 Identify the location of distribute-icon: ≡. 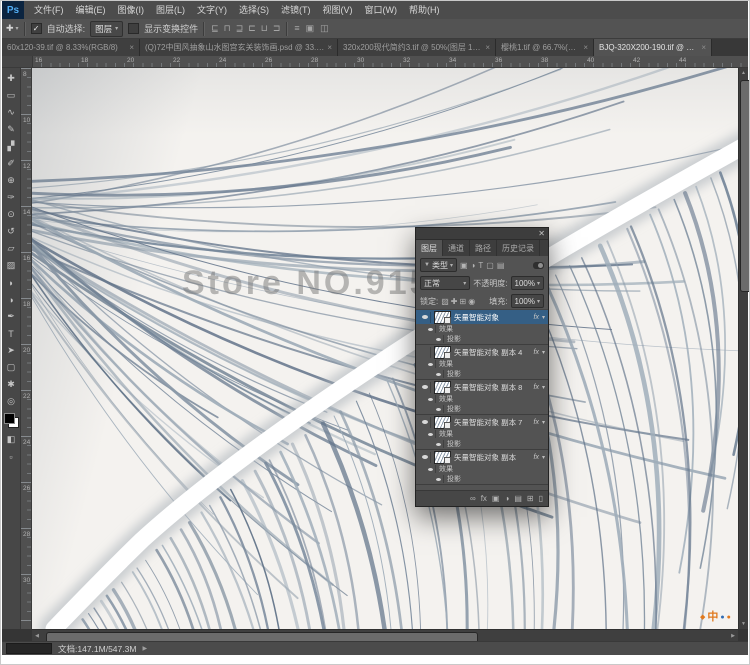
(296, 28).